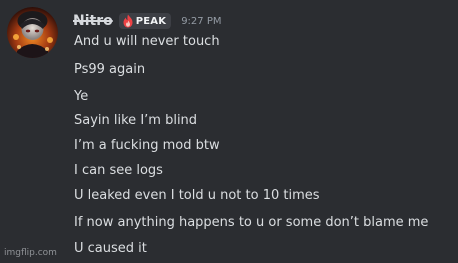 Image resolution: width=458 pixels, height=263 pixels. What do you see at coordinates (93, 21) in the screenshot?
I see `username: Nitro` at bounding box center [93, 21].